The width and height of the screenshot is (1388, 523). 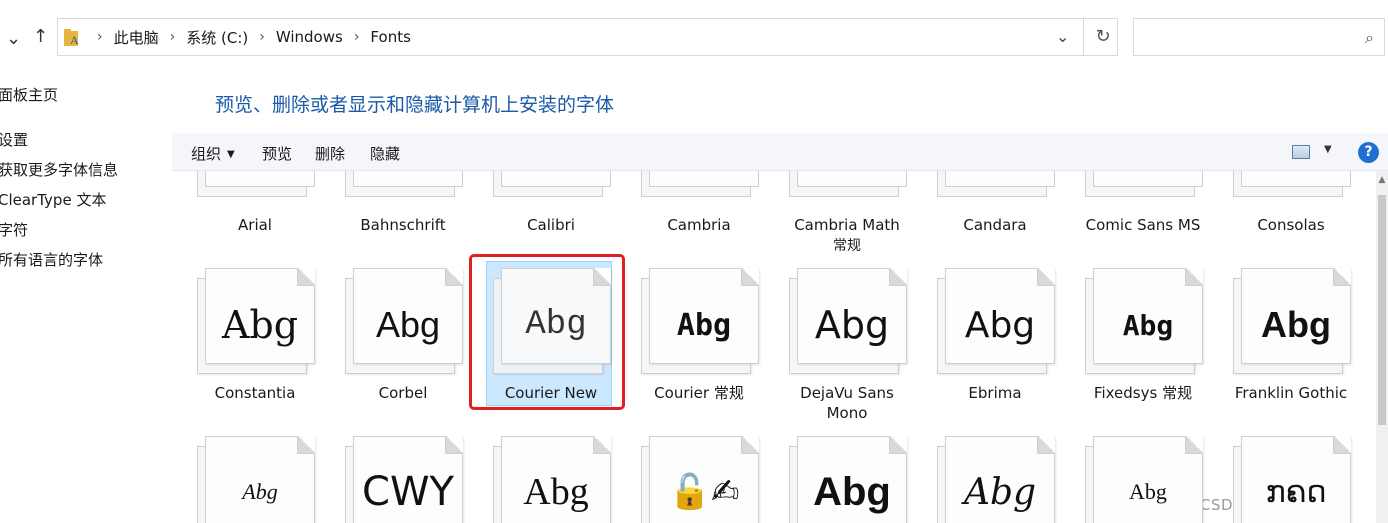 I want to click on font-name-label: Bahnschrift, so click(x=403, y=225).